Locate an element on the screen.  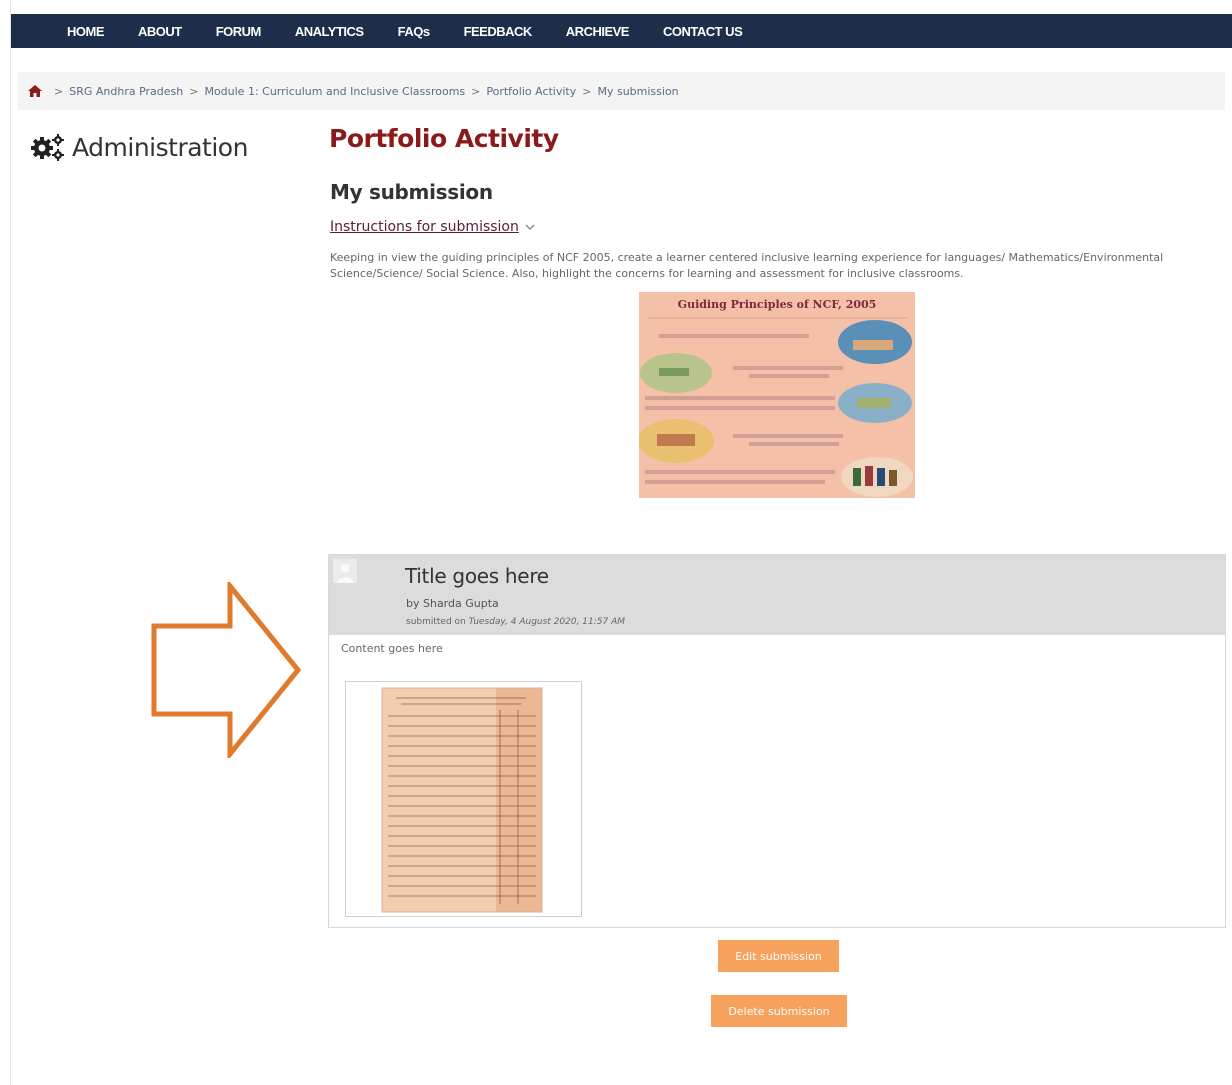
gears-icon is located at coordinates (47, 147).